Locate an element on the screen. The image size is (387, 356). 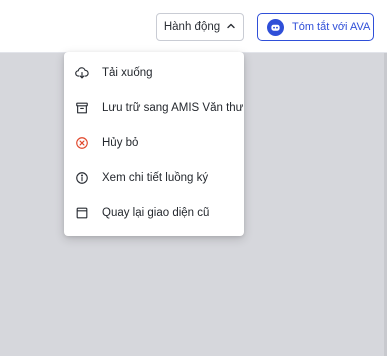
cloud-download-icon is located at coordinates (82, 73).